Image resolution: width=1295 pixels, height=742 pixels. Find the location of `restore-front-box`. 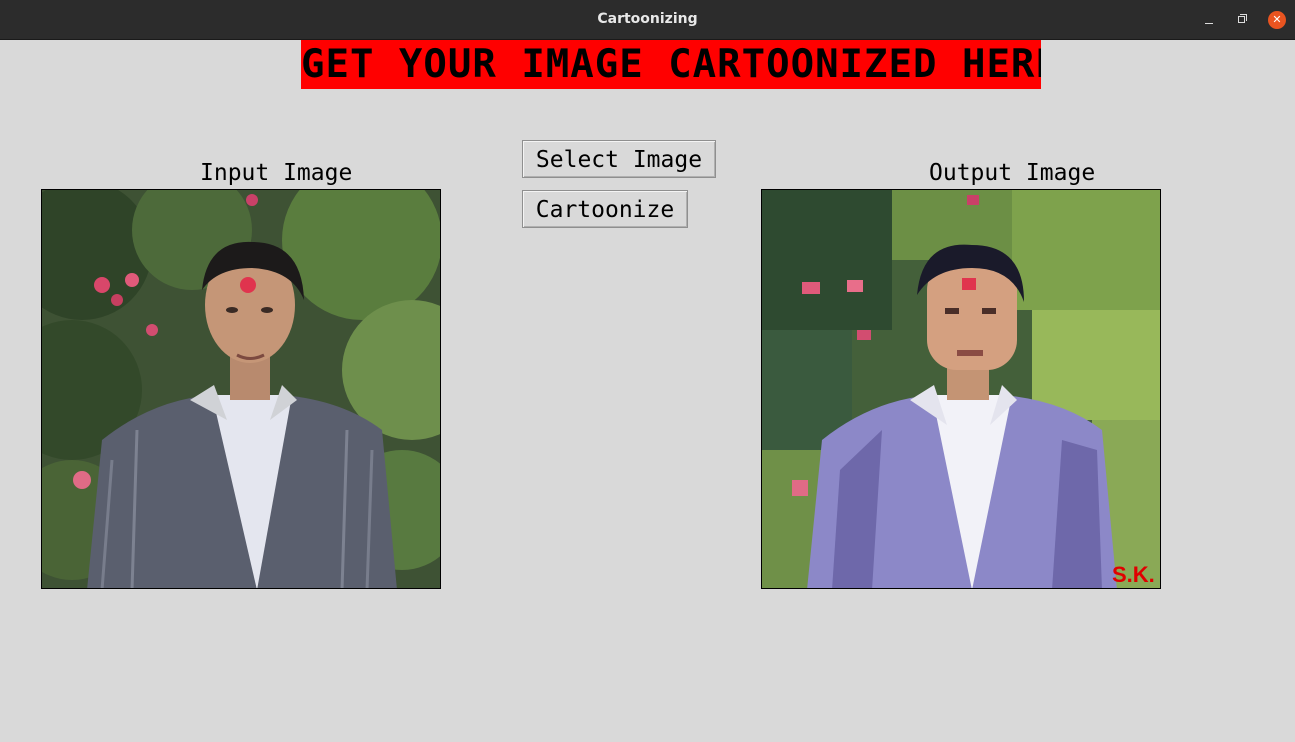

restore-front-box is located at coordinates (1241, 19).